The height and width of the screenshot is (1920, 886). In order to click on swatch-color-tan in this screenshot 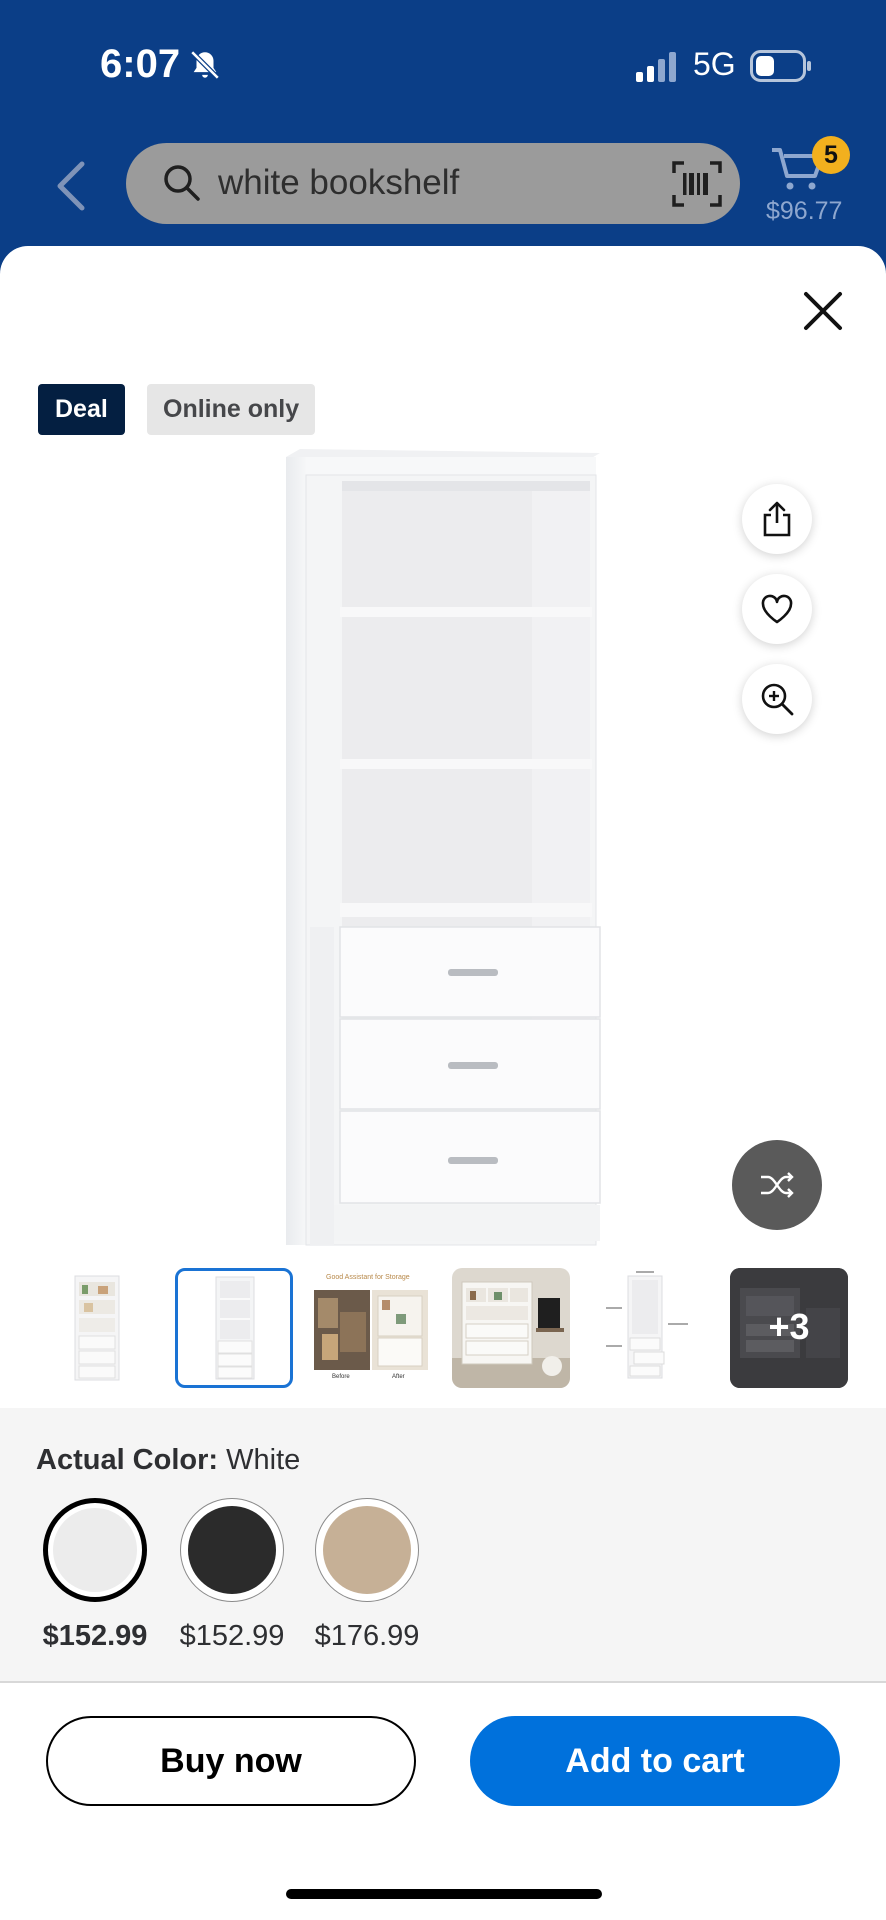, I will do `click(367, 1550)`.